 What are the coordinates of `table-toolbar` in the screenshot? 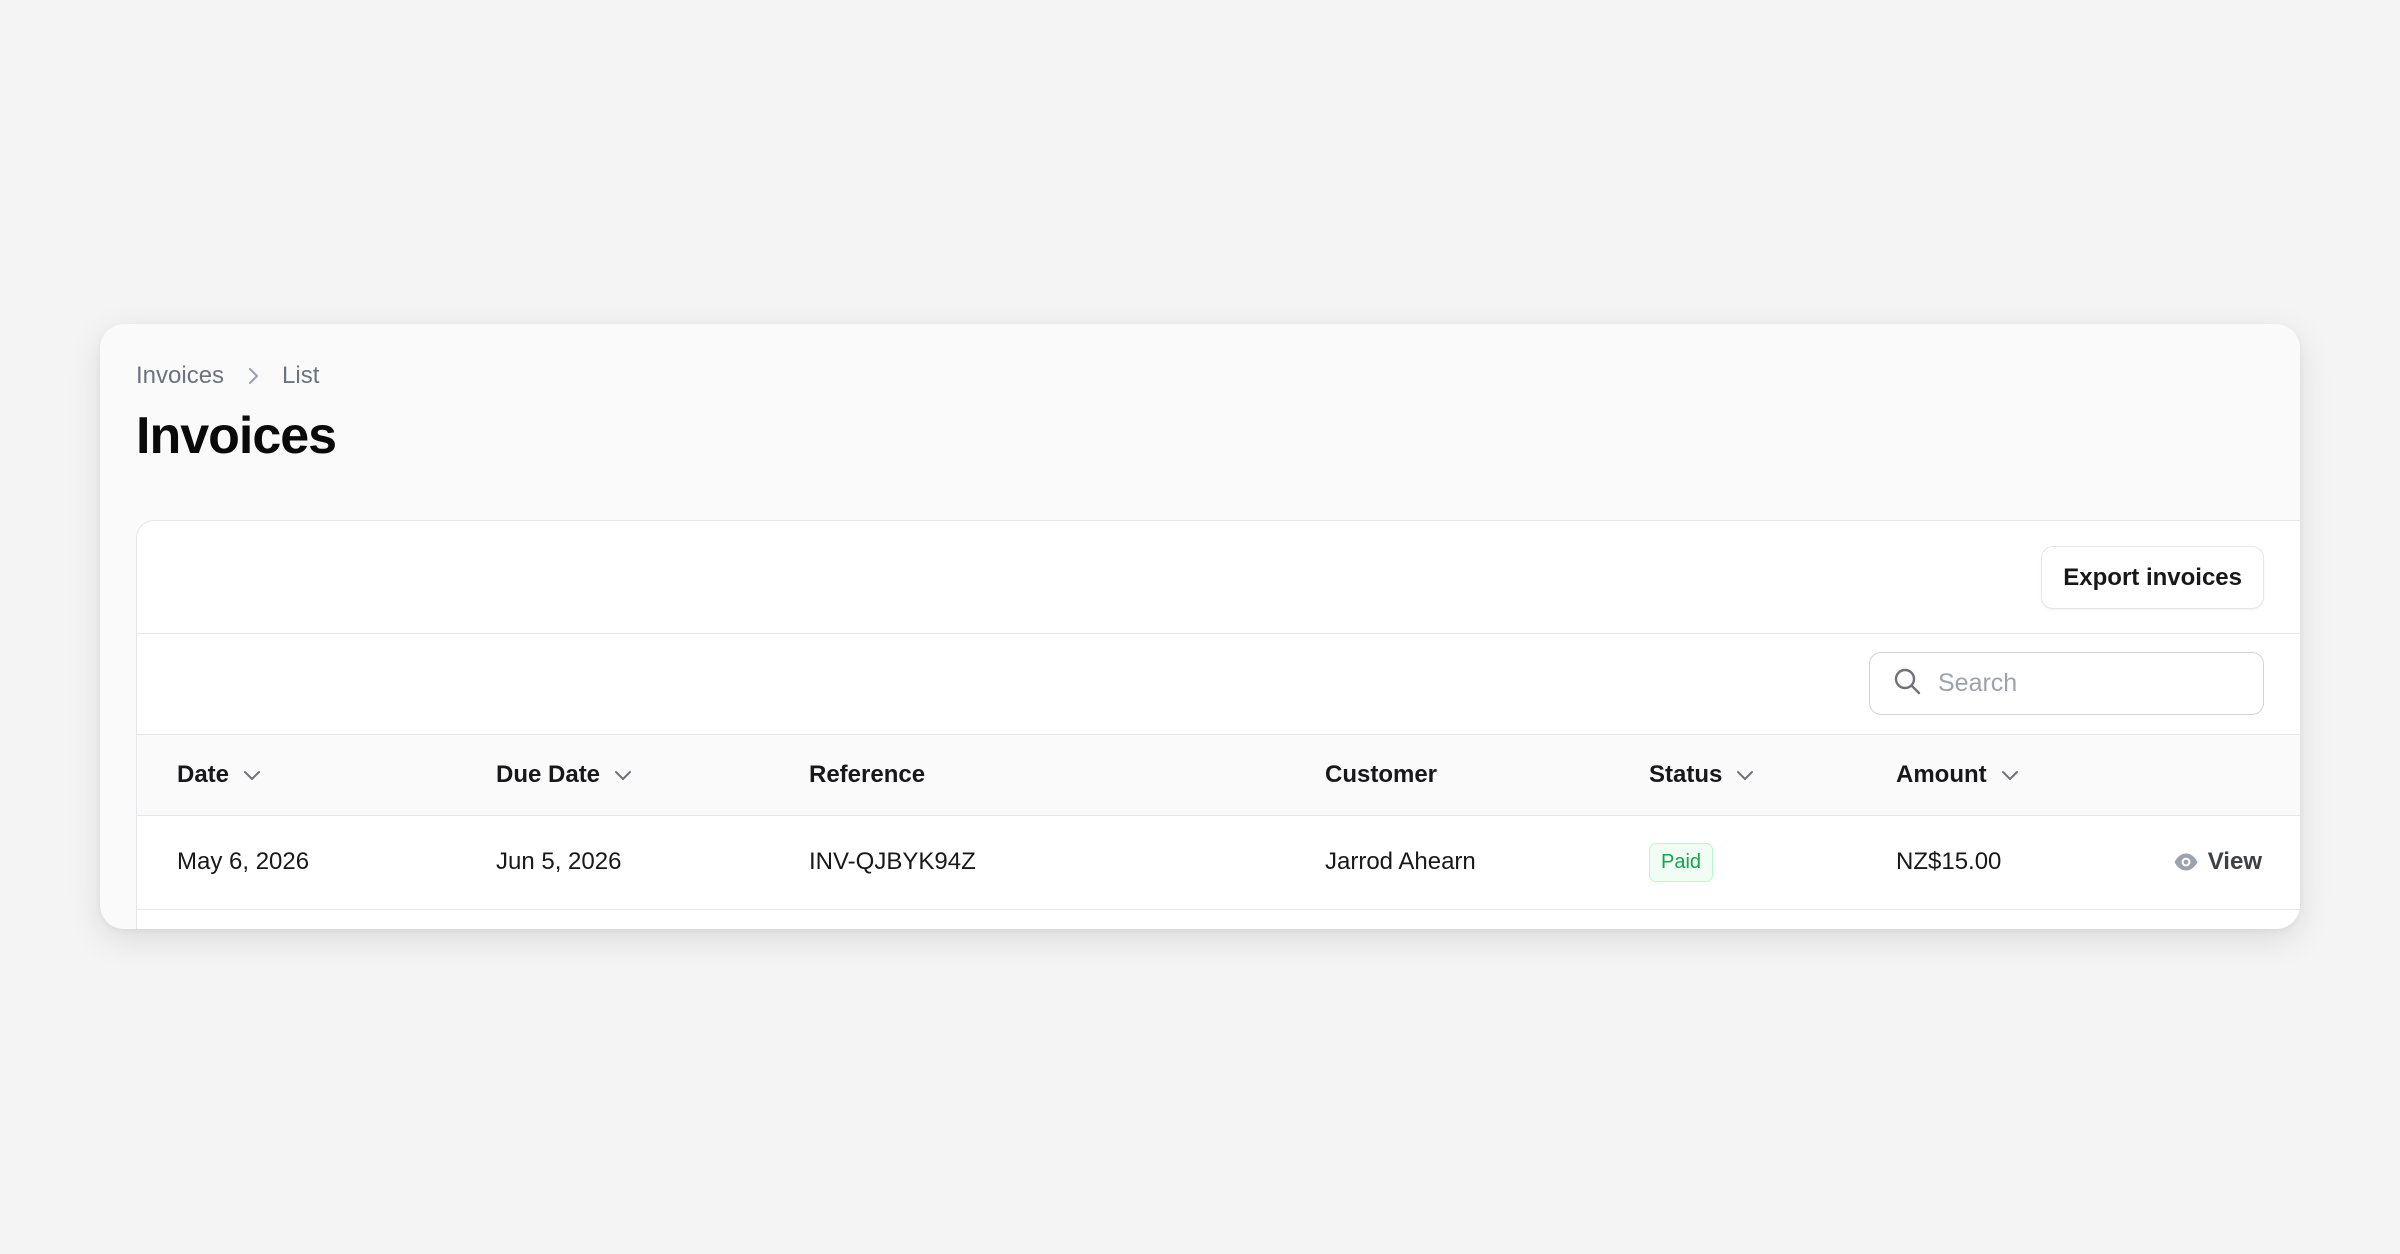 It's located at (1218, 684).